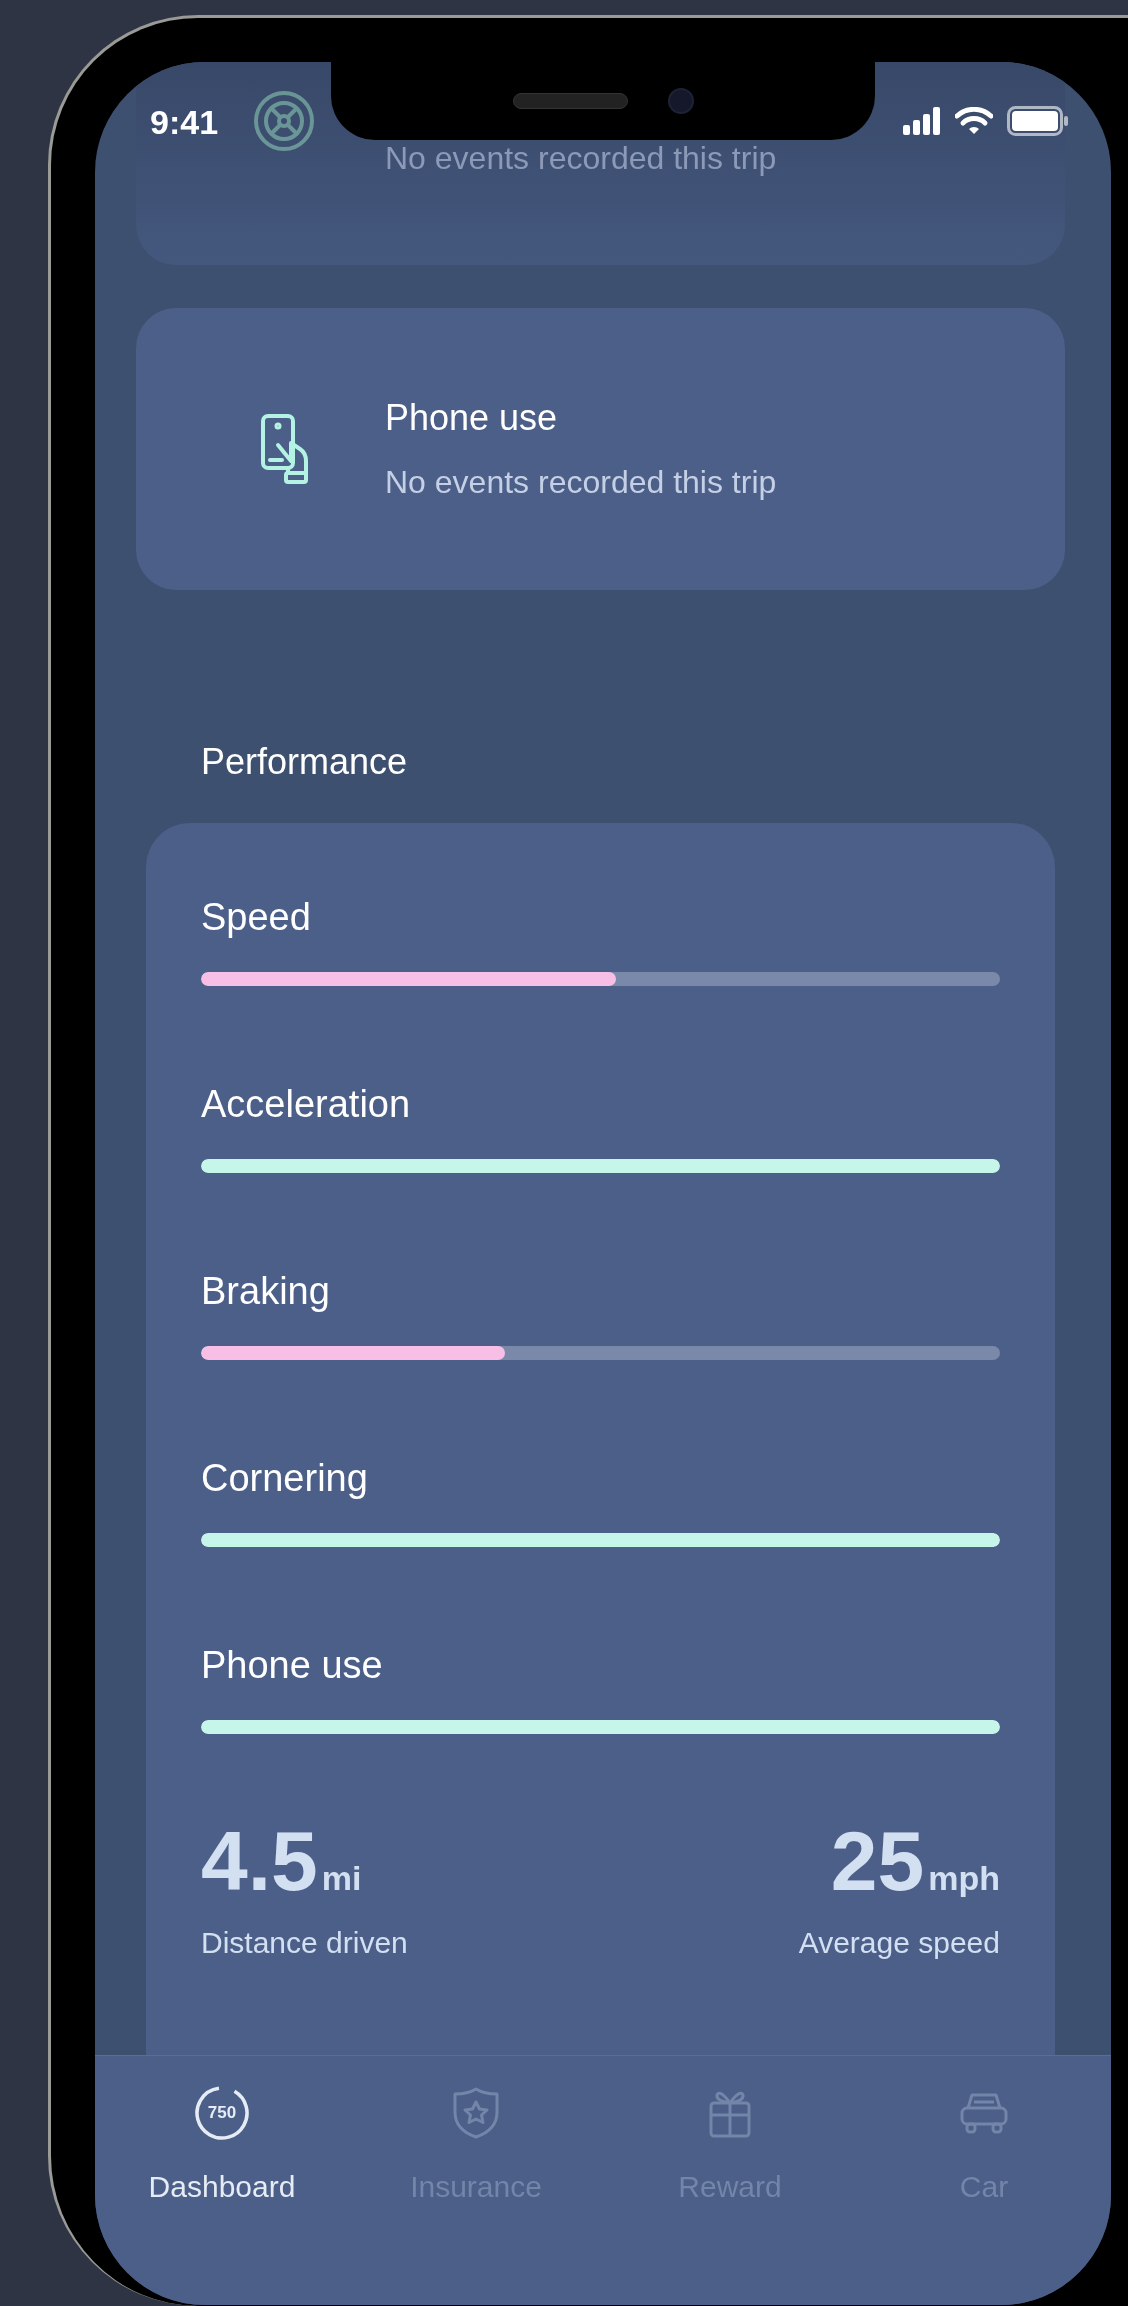  I want to click on stat-value: 4.5, so click(259, 1861).